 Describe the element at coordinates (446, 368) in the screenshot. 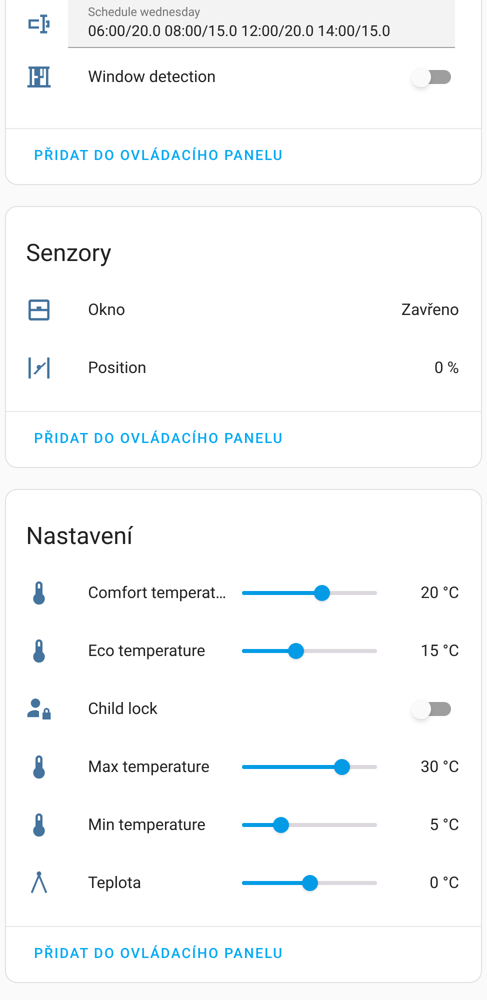

I see `sensor-value: 0 %` at that location.